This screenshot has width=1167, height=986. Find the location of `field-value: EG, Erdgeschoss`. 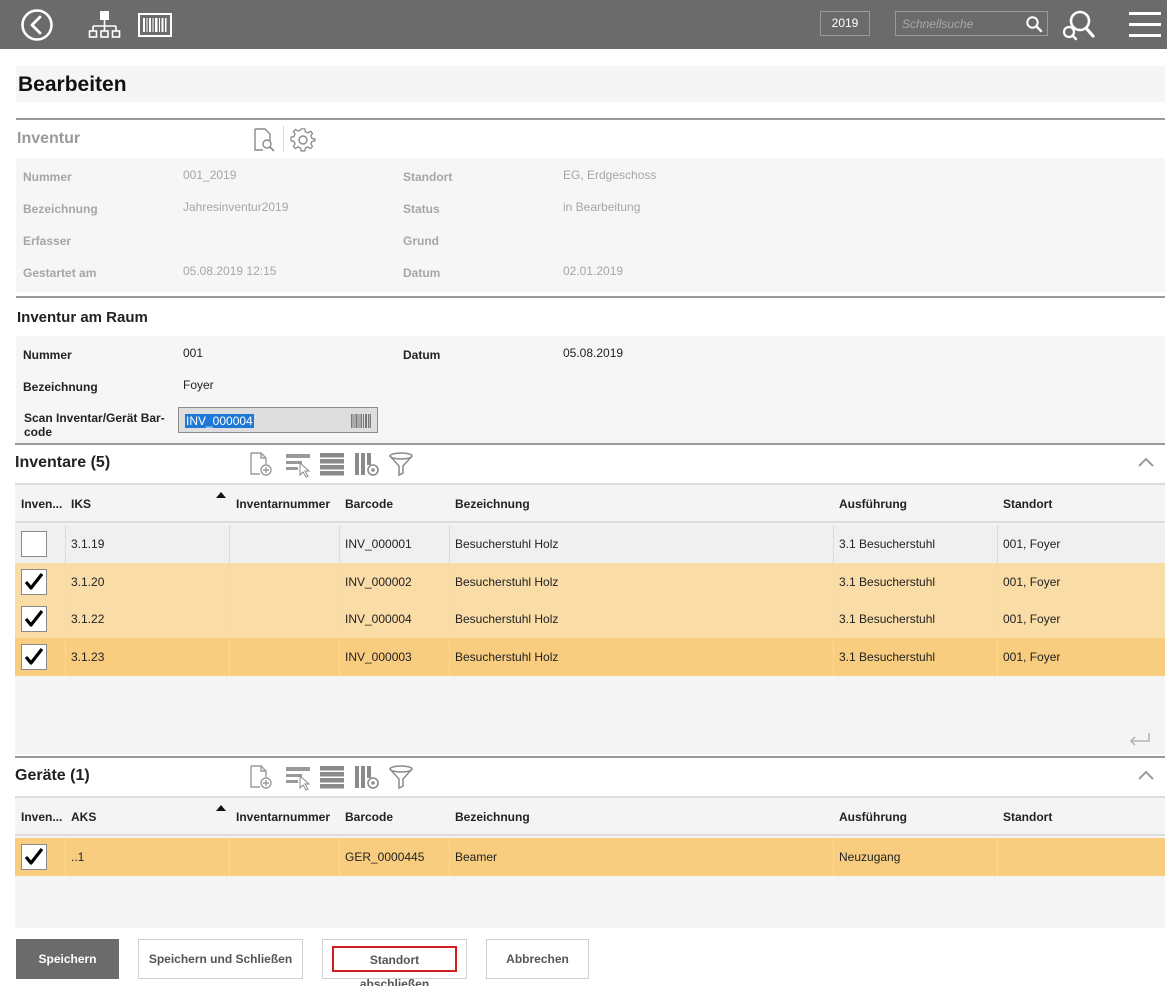

field-value: EG, Erdgeschoss is located at coordinates (610, 175).